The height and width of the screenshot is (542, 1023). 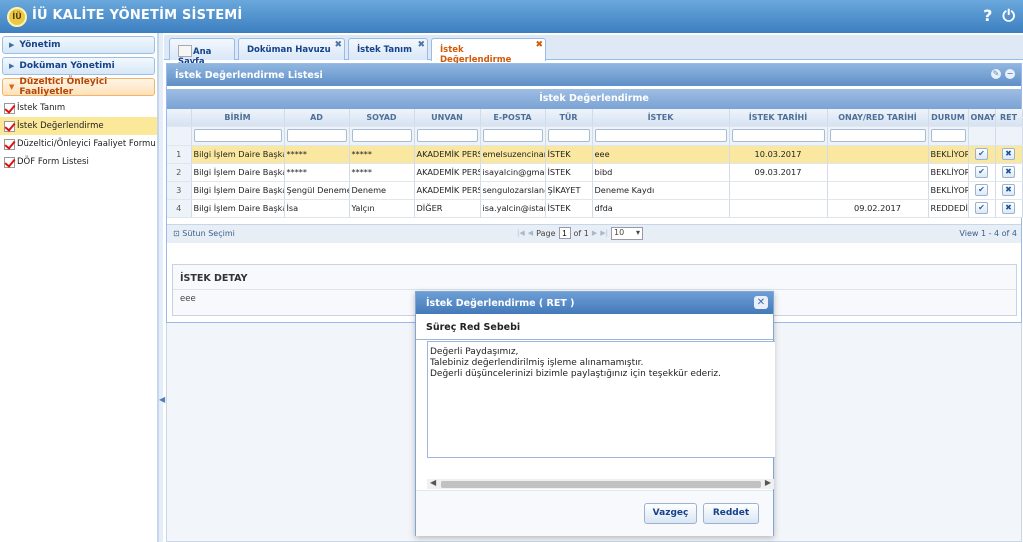 I want to click on cell-istek-tarihi: 09.03.2017, so click(x=778, y=172).